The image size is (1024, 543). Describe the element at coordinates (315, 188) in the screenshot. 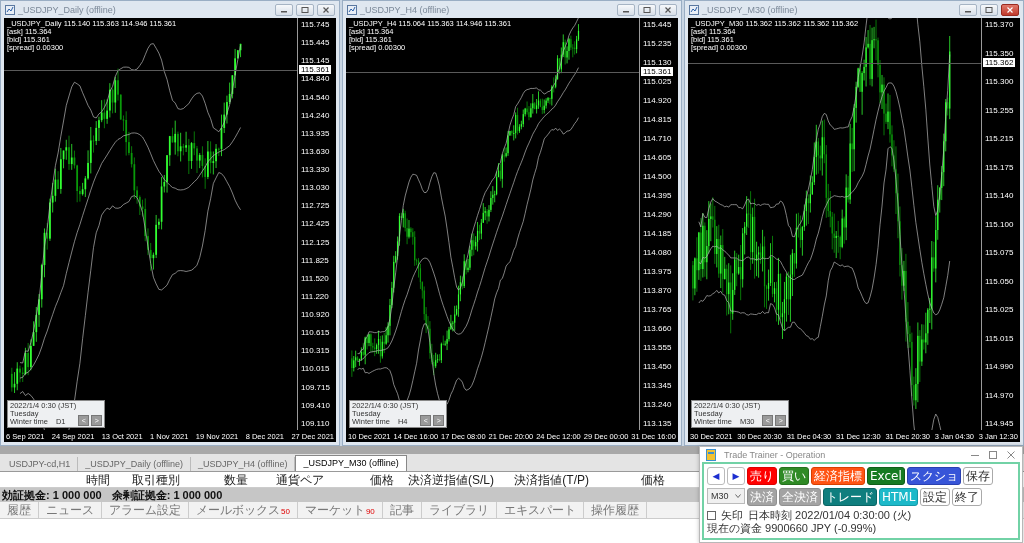

I see `price-label: 113.030` at that location.